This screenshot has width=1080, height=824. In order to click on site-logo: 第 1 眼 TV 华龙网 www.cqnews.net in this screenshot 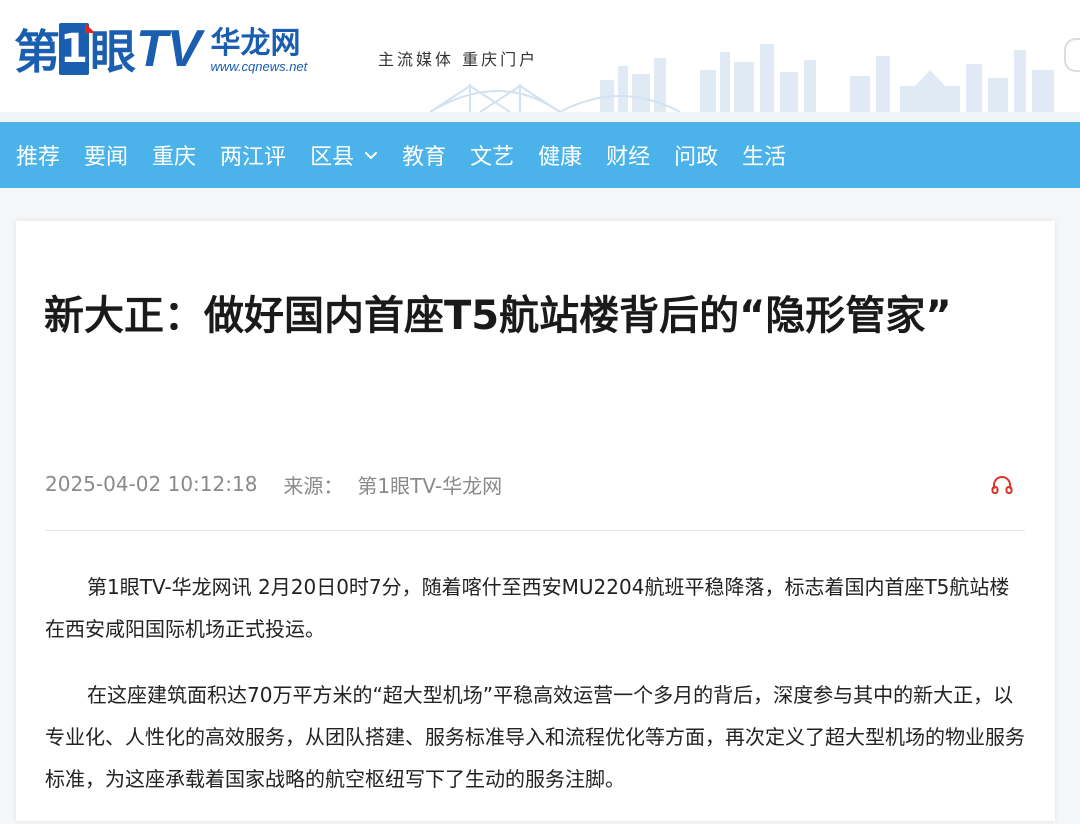, I will do `click(160, 49)`.